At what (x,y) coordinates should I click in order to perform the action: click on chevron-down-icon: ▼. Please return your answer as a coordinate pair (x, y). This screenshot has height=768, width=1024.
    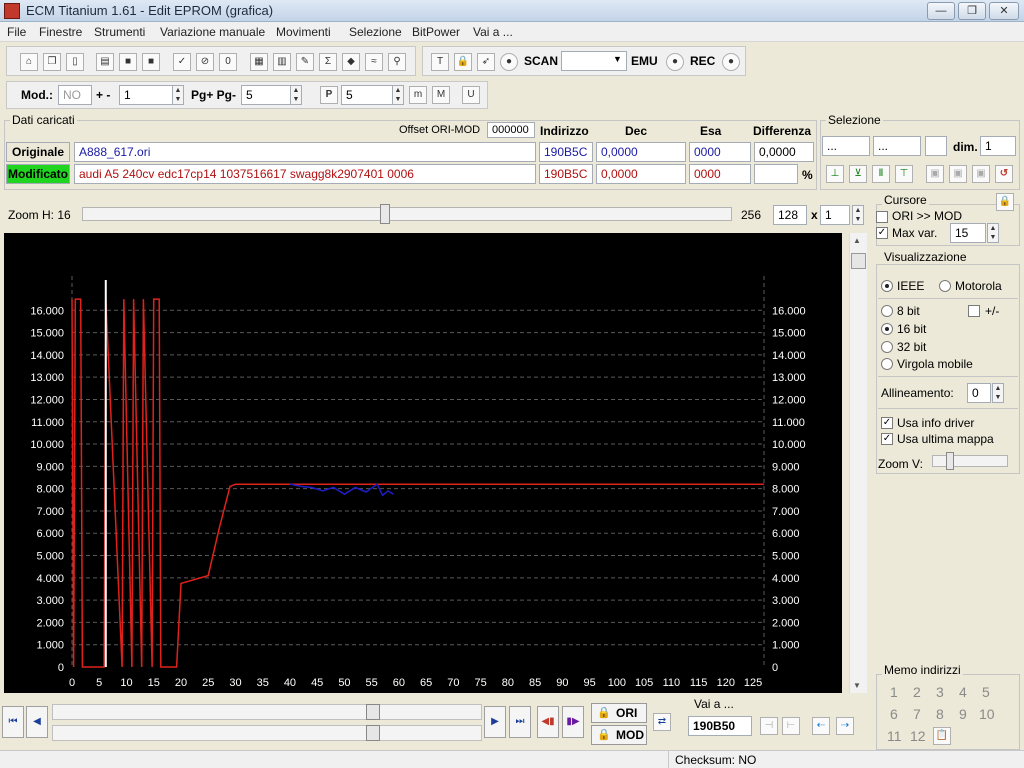
    Looking at the image, I should click on (617, 59).